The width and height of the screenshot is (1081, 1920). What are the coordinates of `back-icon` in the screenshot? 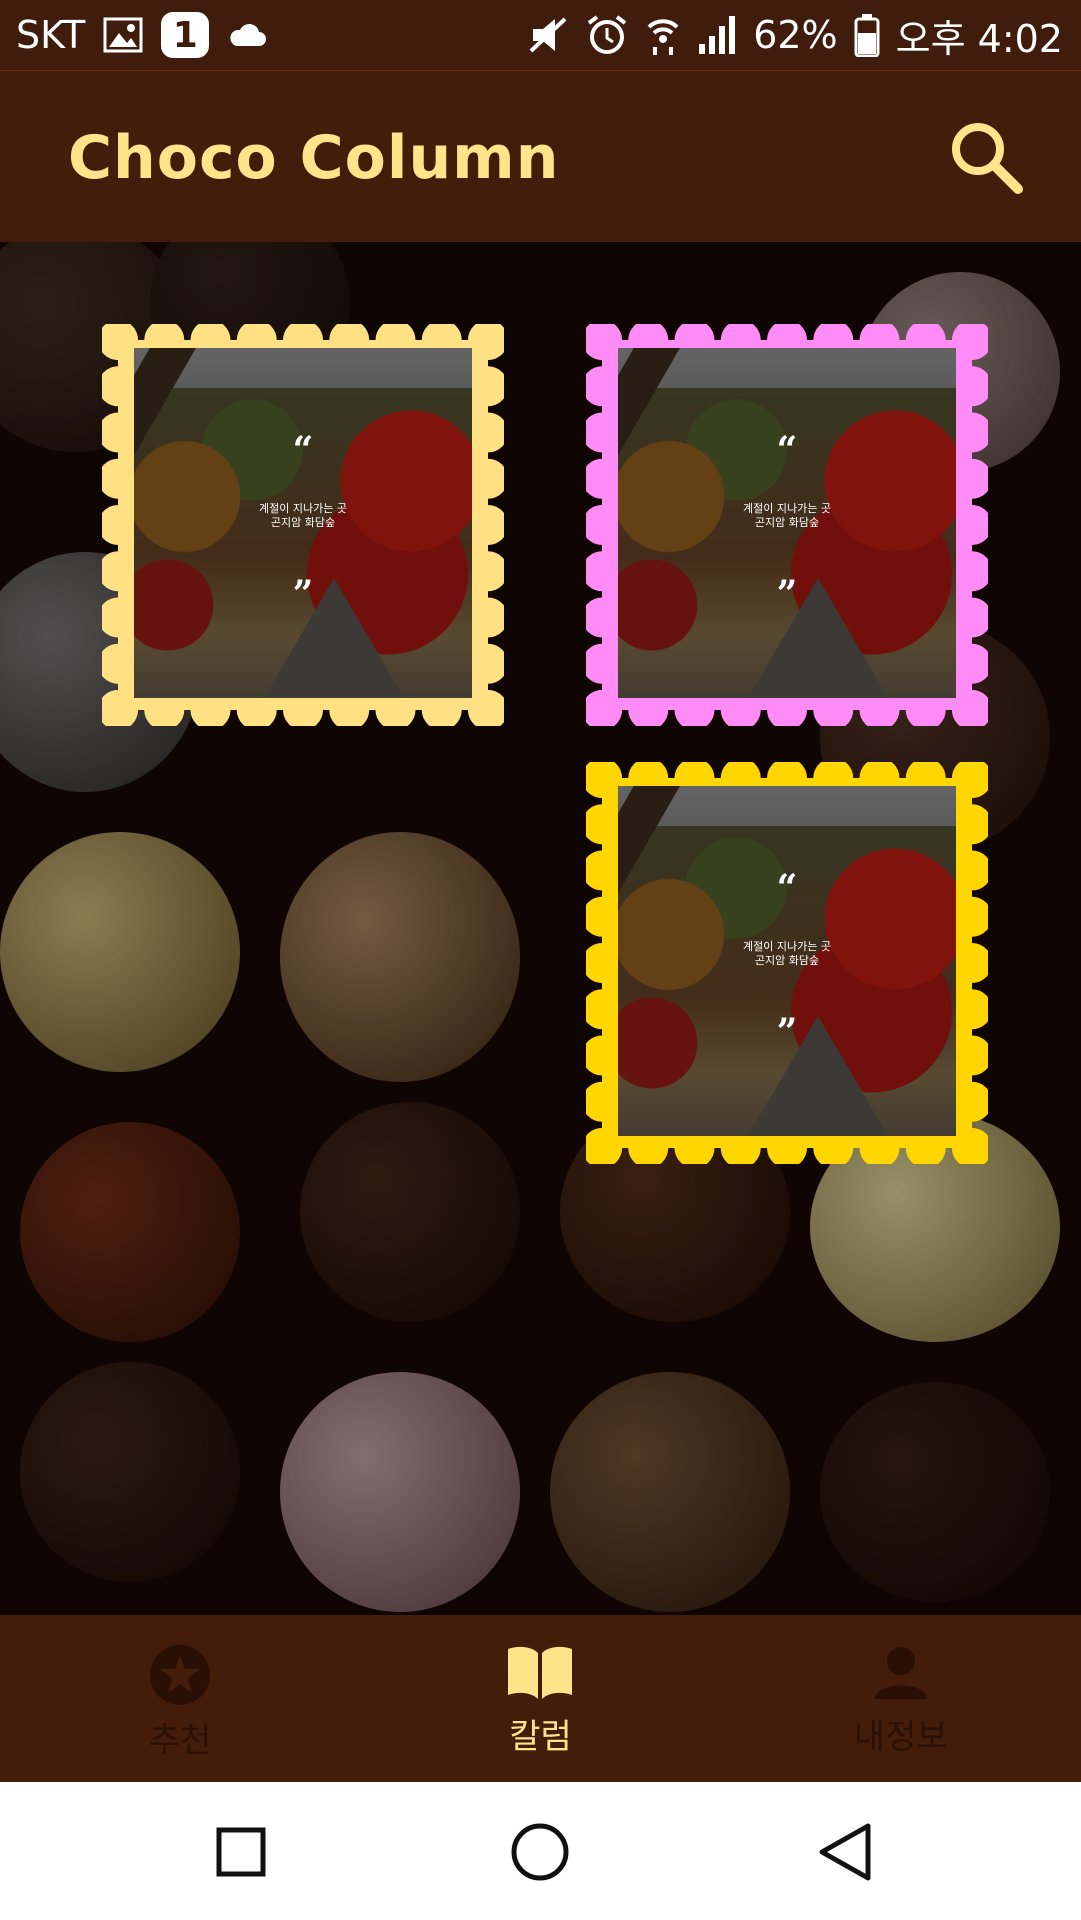 It's located at (845, 1851).